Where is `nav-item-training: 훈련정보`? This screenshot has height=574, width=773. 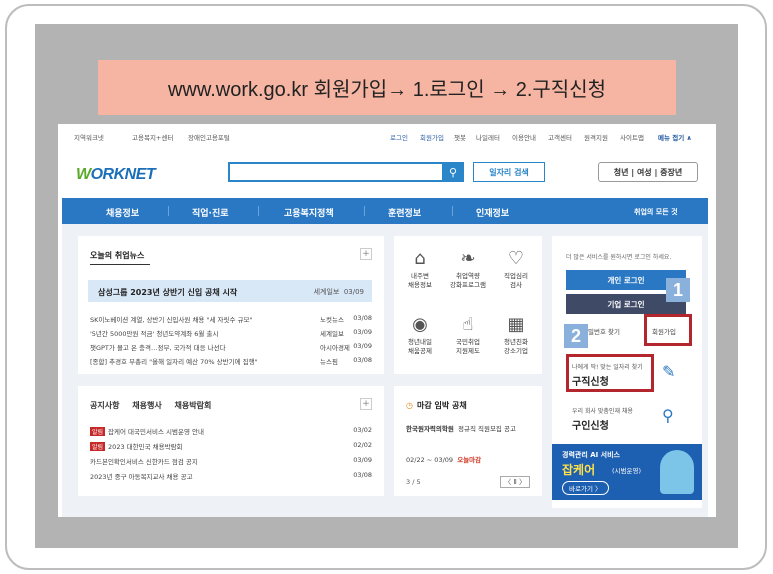 nav-item-training: 훈련정보 is located at coordinates (404, 212).